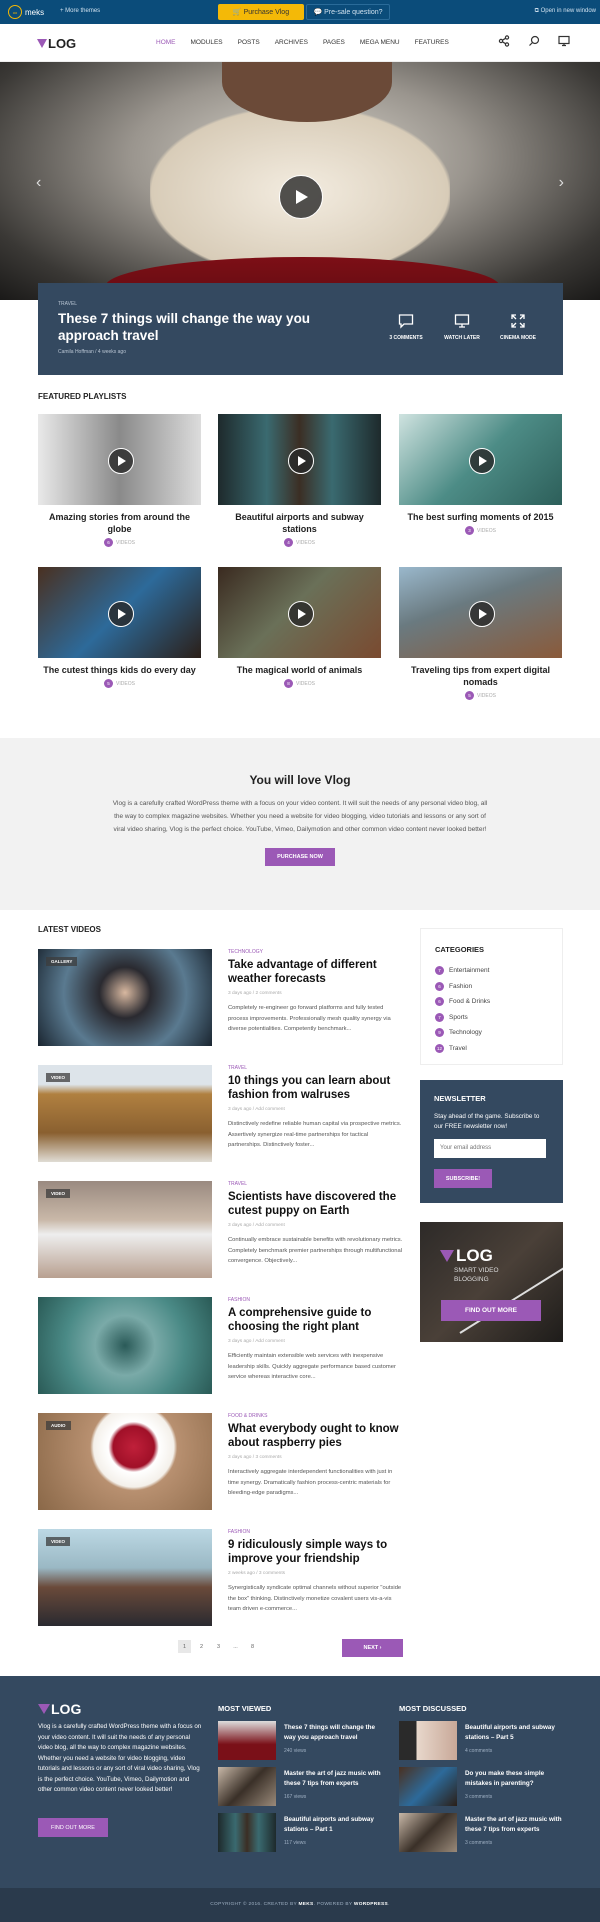  Describe the element at coordinates (491, 1018) in the screenshot. I see `category-item: 7 Sports` at that location.